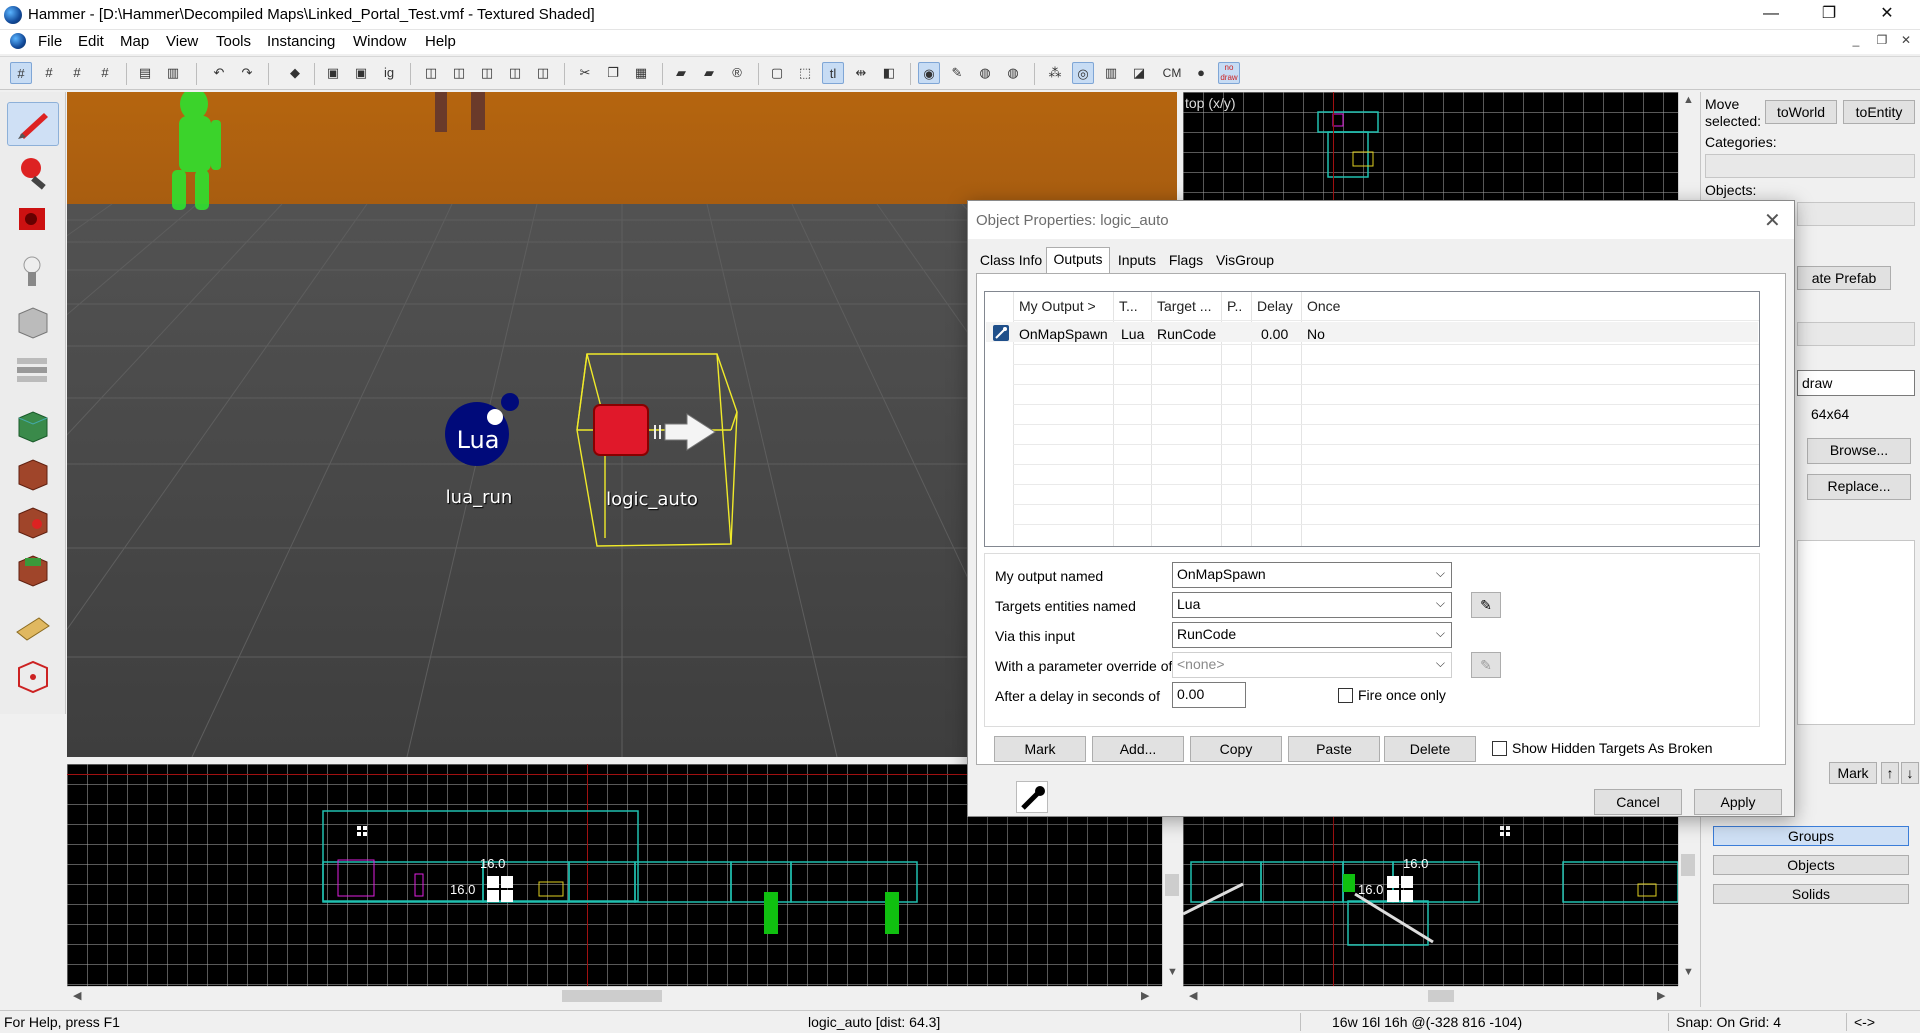 Image resolution: width=1920 pixels, height=1033 pixels. Describe the element at coordinates (1334, 749) in the screenshot. I see `paste-button: Paste` at that location.